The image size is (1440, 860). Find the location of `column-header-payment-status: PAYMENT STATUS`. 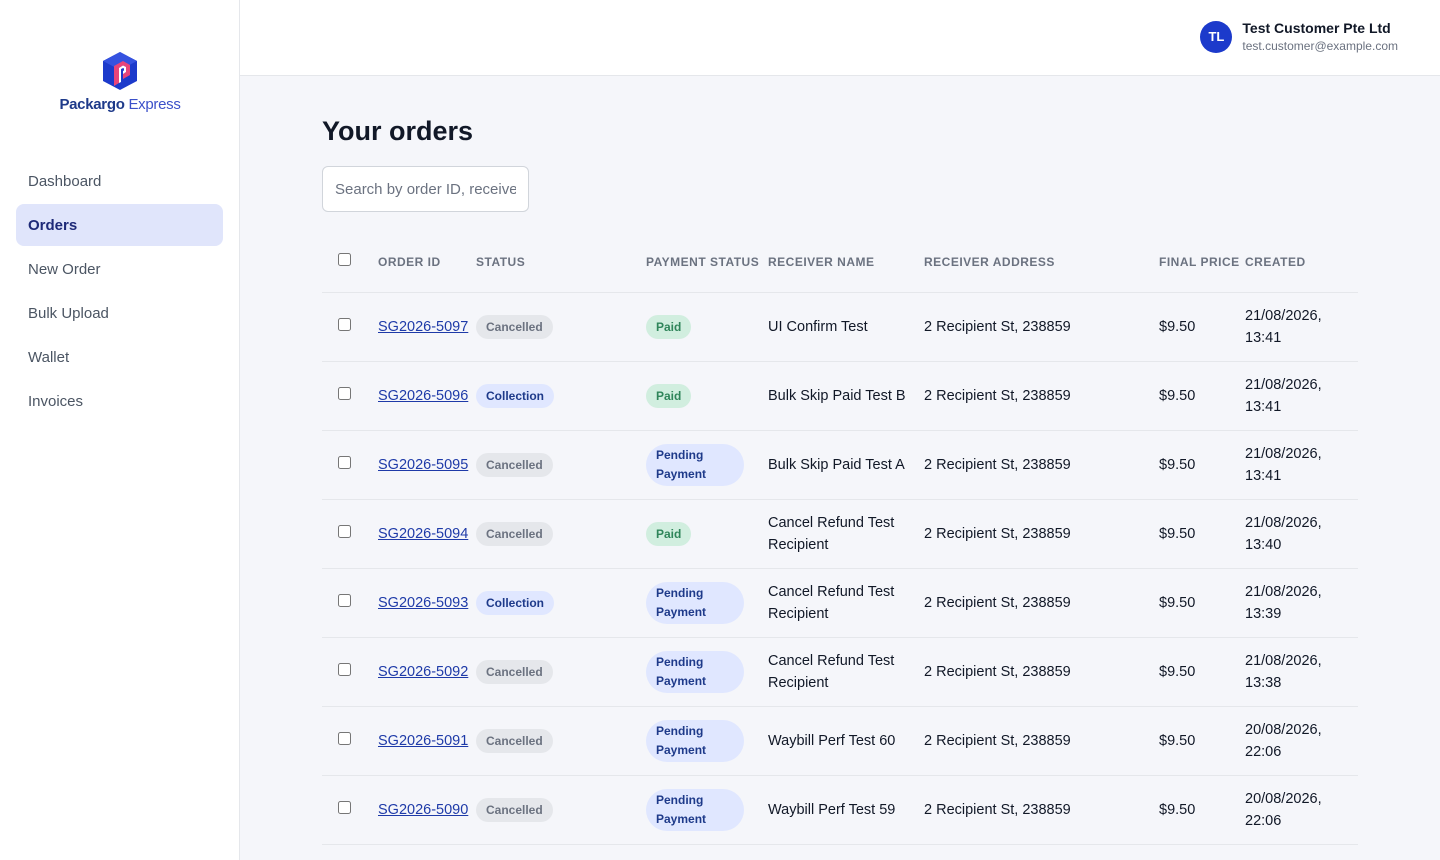

column-header-payment-status: PAYMENT STATUS is located at coordinates (707, 263).